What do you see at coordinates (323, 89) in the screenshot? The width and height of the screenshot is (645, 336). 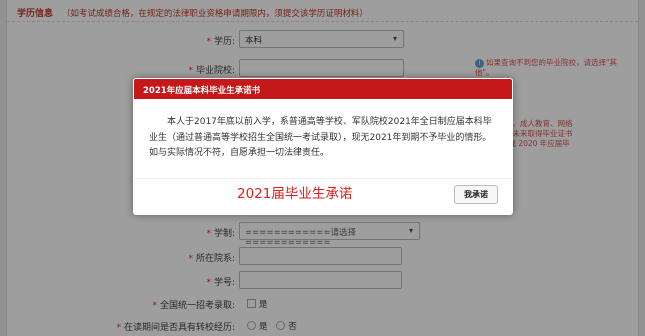 I see `modal-title: 2021年应届本科毕业生承诺书` at bounding box center [323, 89].